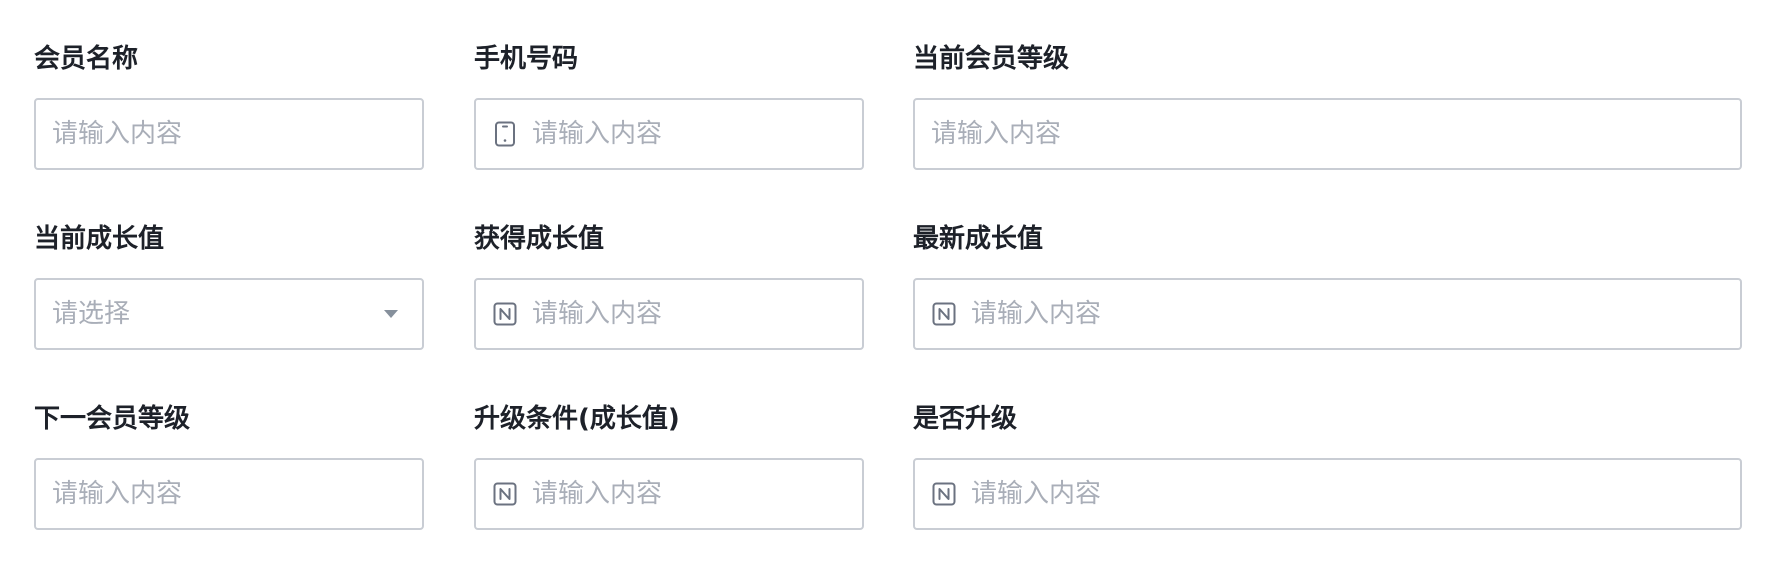  What do you see at coordinates (978, 239) in the screenshot?
I see `latest-growth-label: 最新成长值` at bounding box center [978, 239].